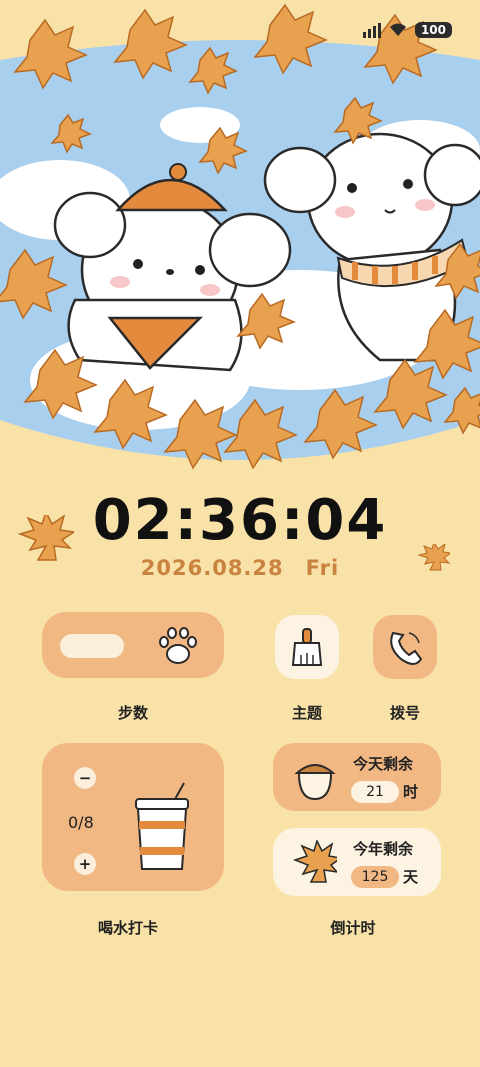 Image resolution: width=480 pixels, height=1067 pixels. Describe the element at coordinates (162, 826) in the screenshot. I see `cup-icon` at that location.